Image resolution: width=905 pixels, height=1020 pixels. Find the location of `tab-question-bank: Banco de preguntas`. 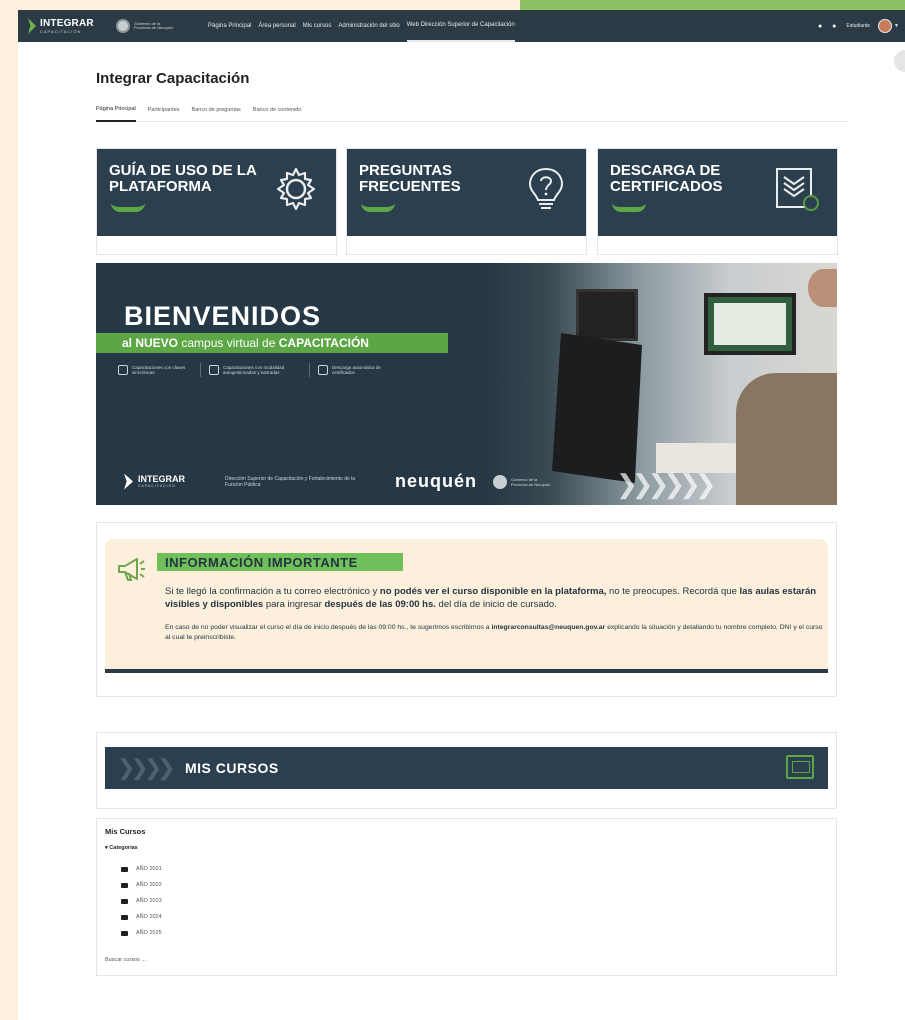

tab-question-bank: Banco de preguntas is located at coordinates (216, 110).